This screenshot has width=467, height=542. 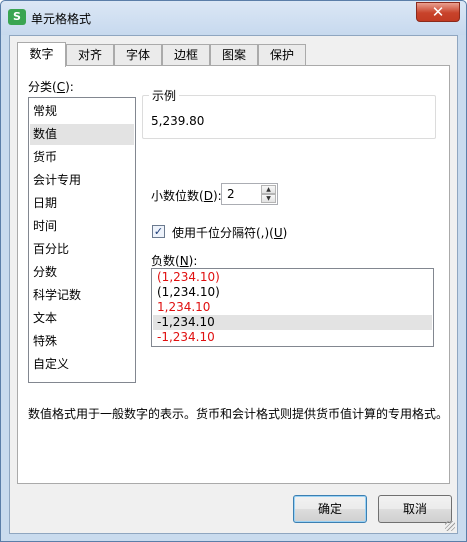 What do you see at coordinates (292, 337) in the screenshot?
I see `negative-option-5: -1,234.10` at bounding box center [292, 337].